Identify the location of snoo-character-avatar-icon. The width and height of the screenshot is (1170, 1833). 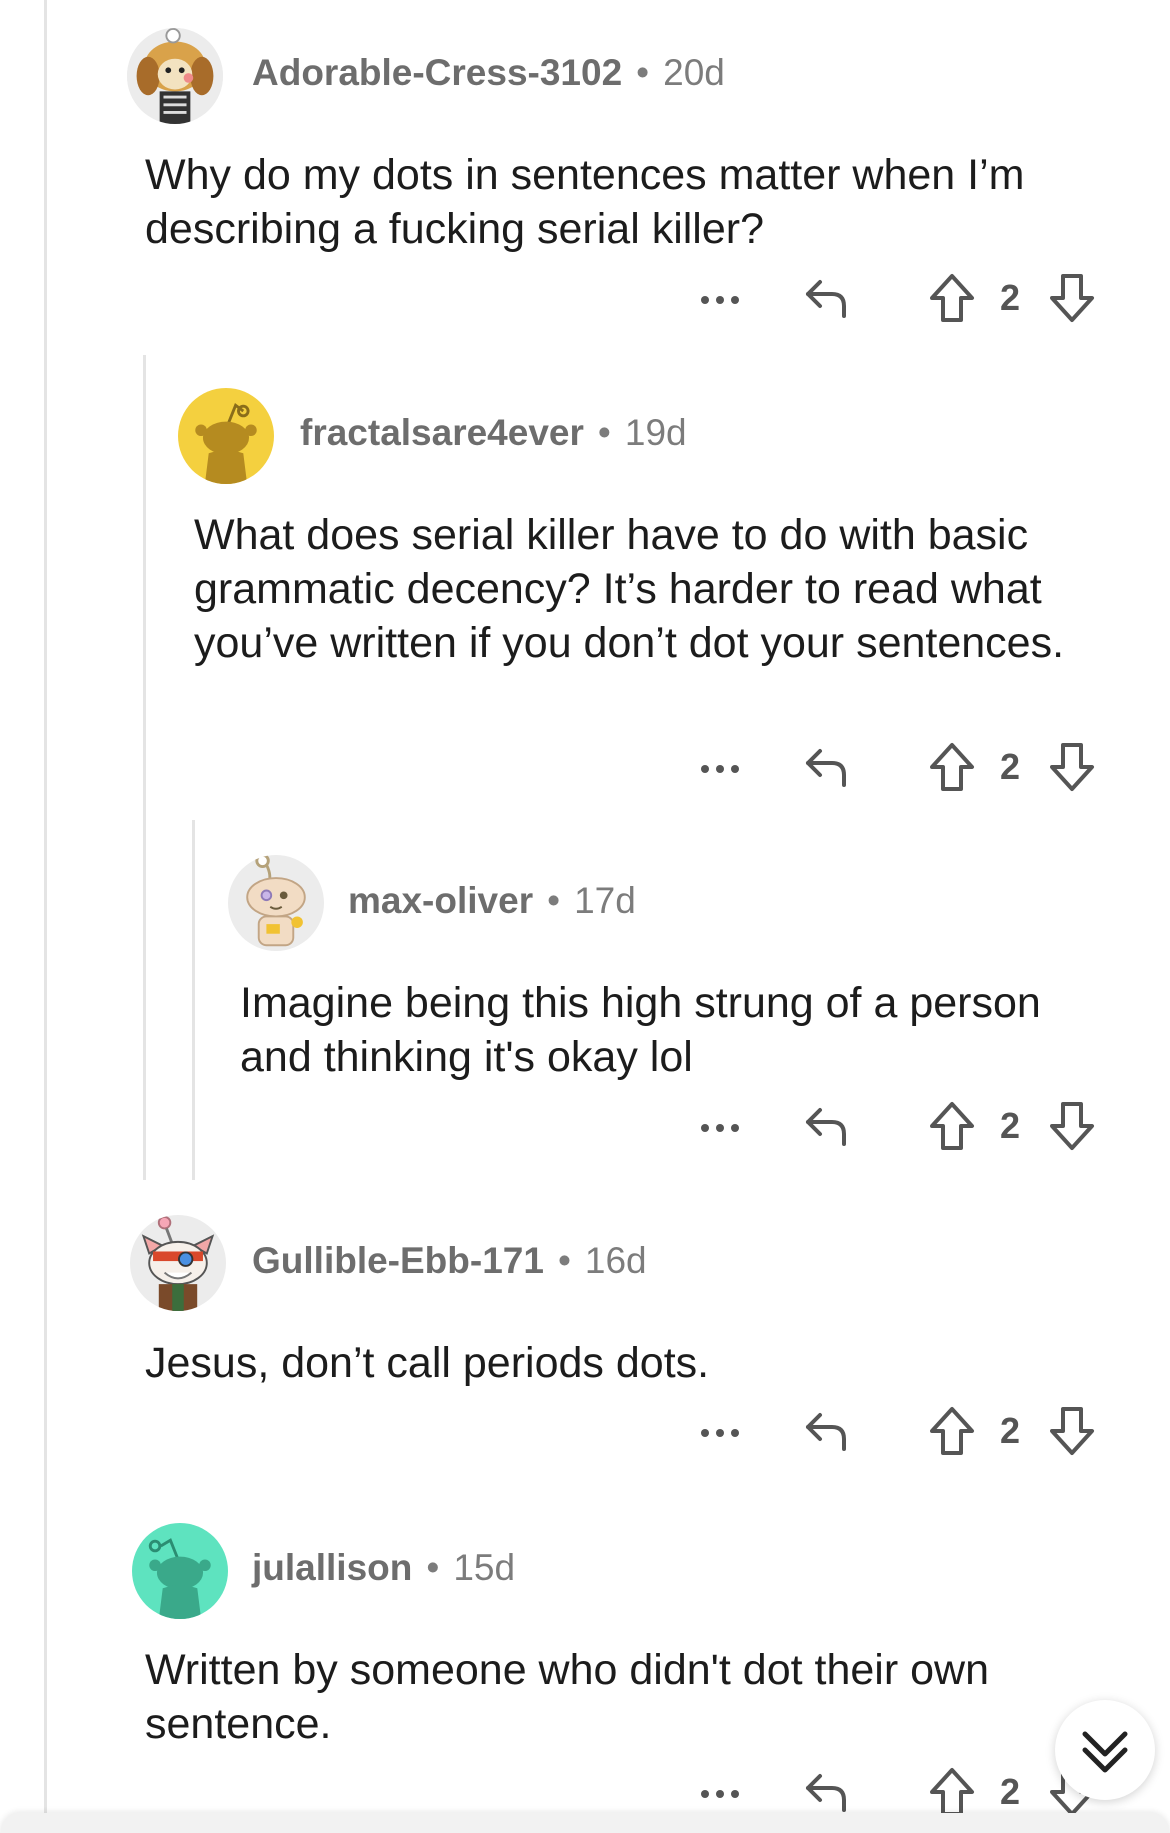
(276, 903).